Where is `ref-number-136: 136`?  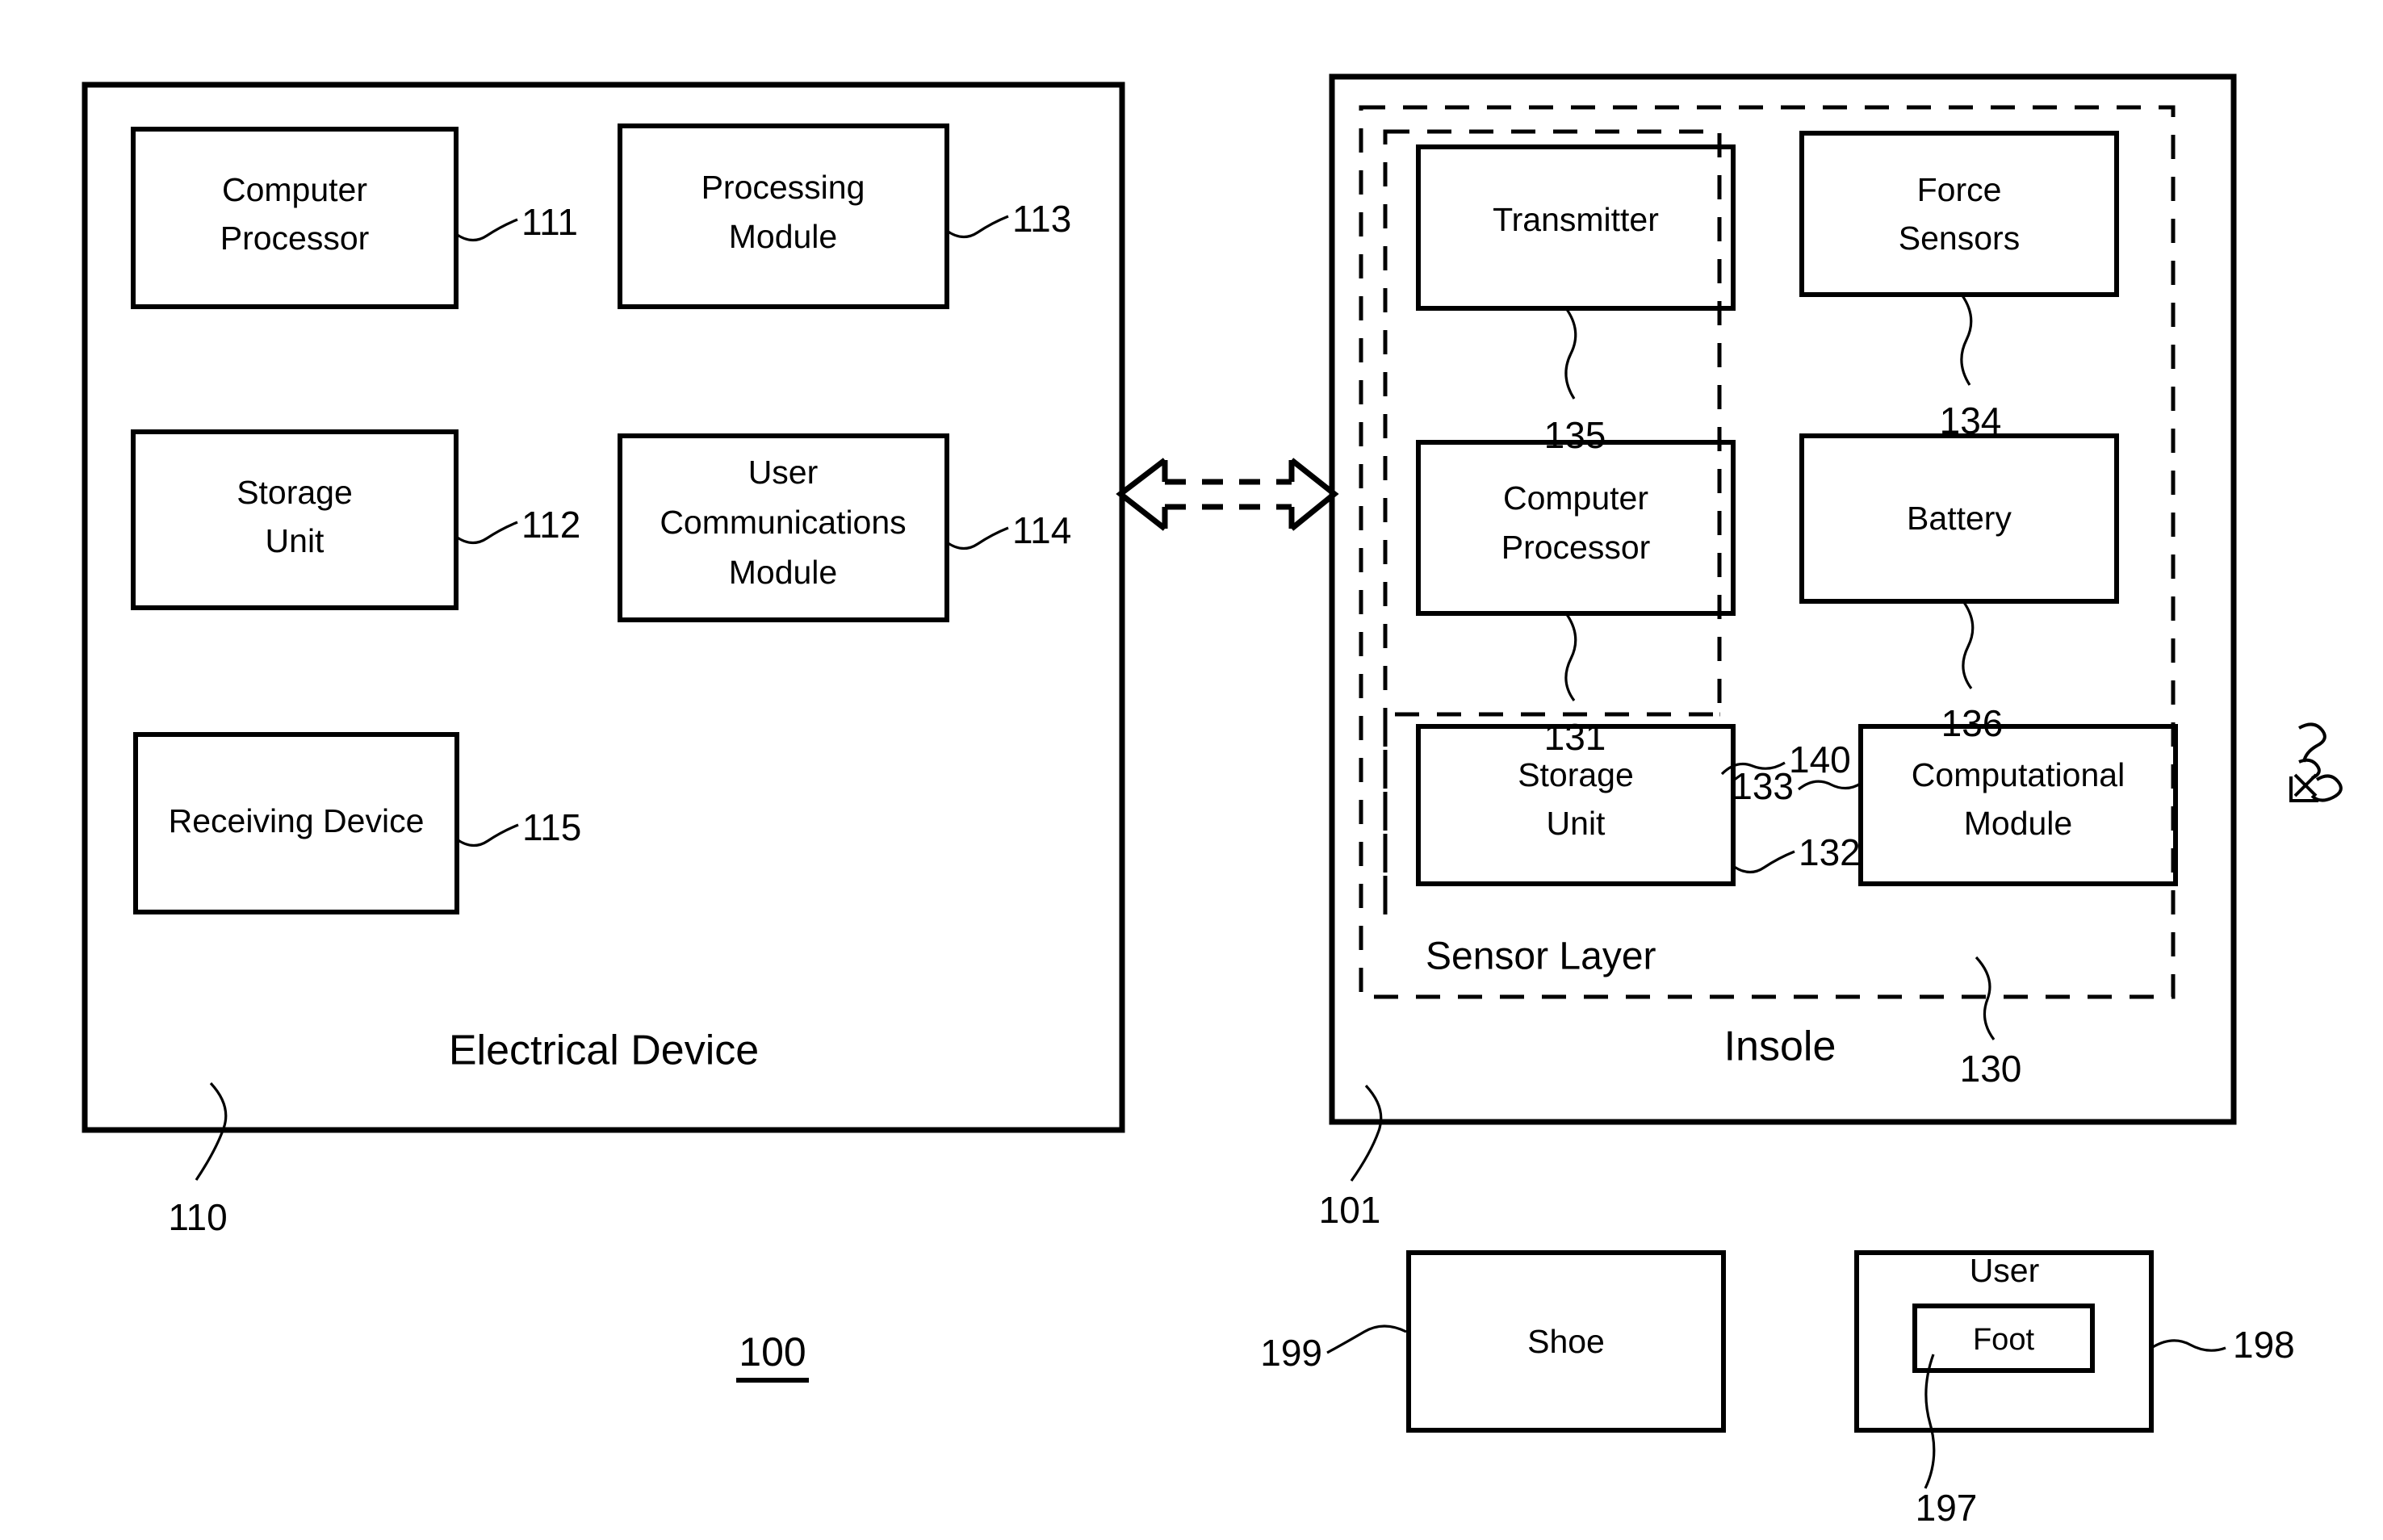
ref-number-136: 136 is located at coordinates (1973, 723).